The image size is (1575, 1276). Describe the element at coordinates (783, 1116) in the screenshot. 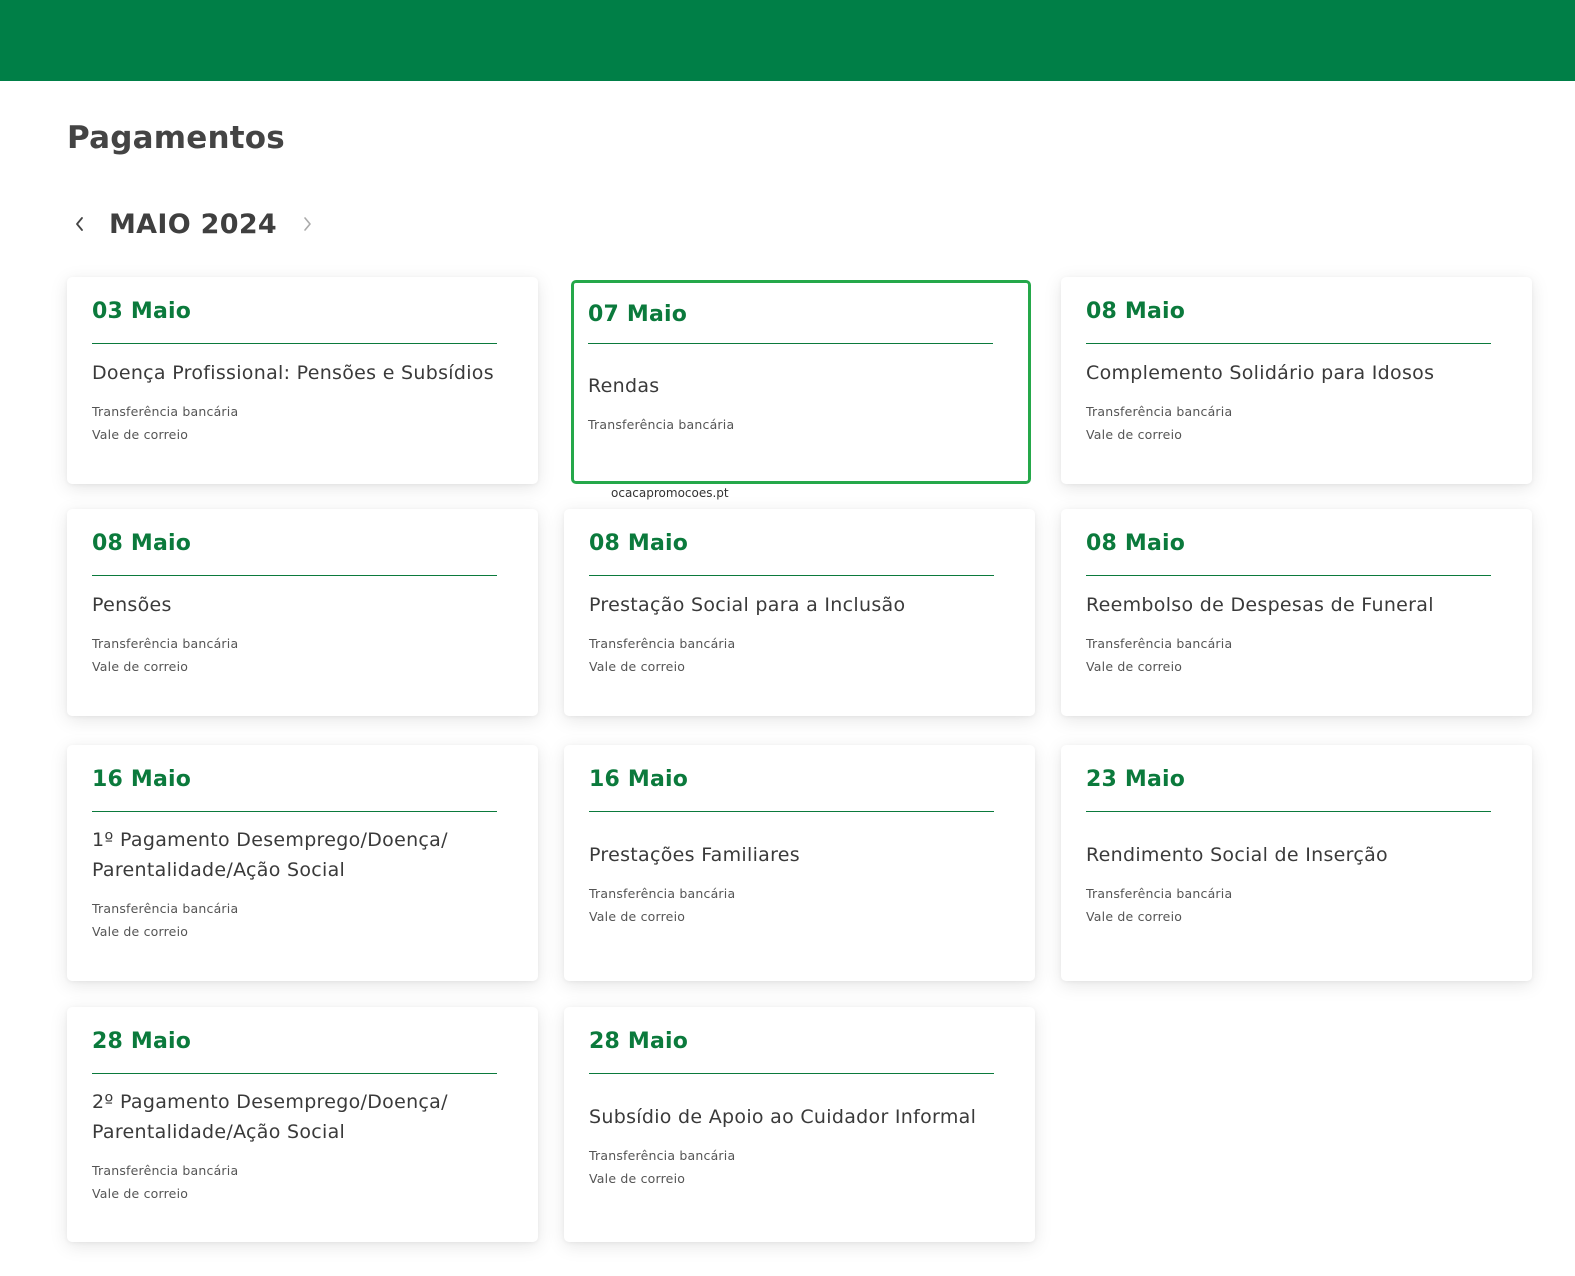

I see `payment-title: Subsídio de Apoio ao Cuidador Informal` at that location.